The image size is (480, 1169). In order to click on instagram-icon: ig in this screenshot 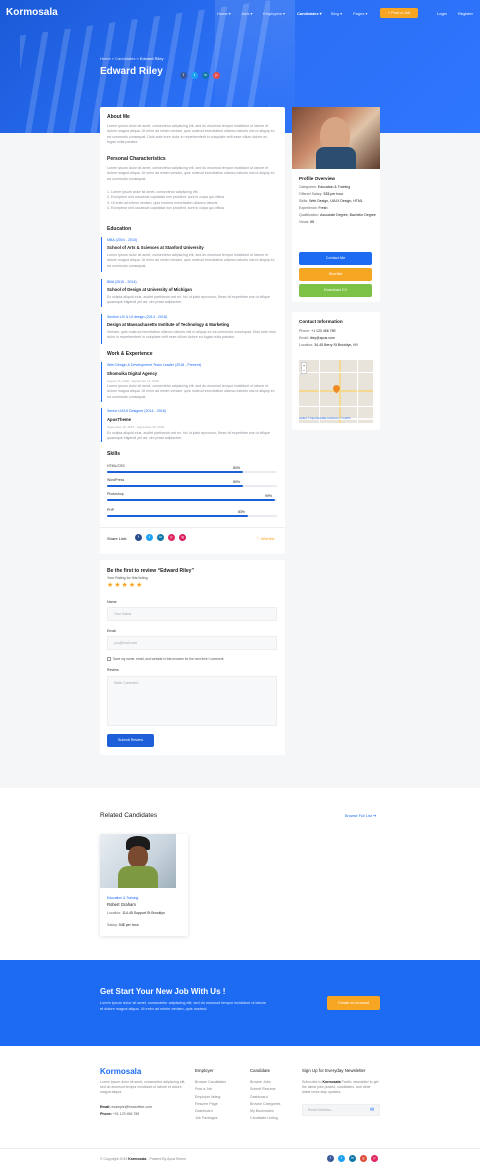, I will do `click(182, 537)`.